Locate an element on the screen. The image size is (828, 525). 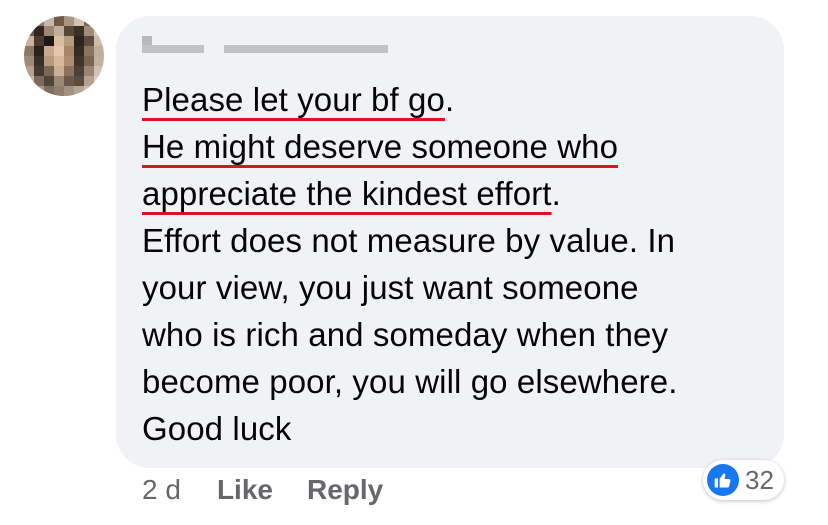
comment-line: appreciate the kindest effort. is located at coordinates (457, 193).